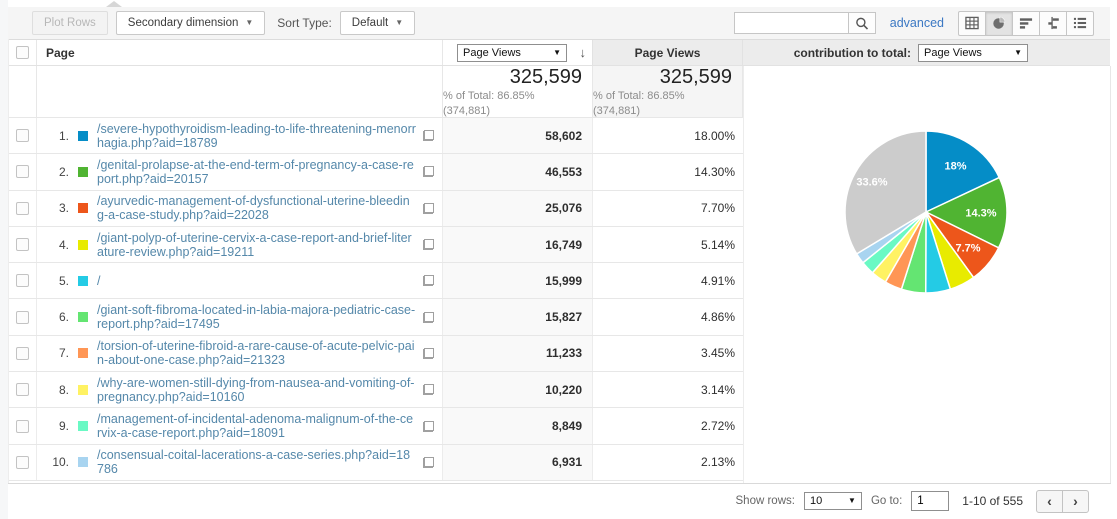 The width and height of the screenshot is (1117, 519). Describe the element at coordinates (63, 171) in the screenshot. I see `row-index: 2.` at that location.